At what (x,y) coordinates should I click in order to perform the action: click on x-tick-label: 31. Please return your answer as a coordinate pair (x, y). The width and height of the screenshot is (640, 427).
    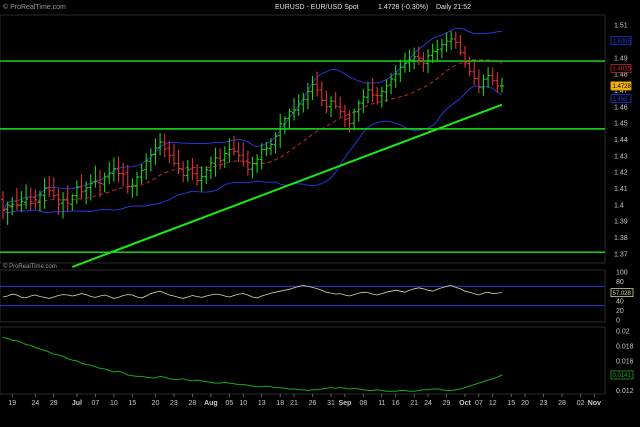
    Looking at the image, I should click on (331, 403).